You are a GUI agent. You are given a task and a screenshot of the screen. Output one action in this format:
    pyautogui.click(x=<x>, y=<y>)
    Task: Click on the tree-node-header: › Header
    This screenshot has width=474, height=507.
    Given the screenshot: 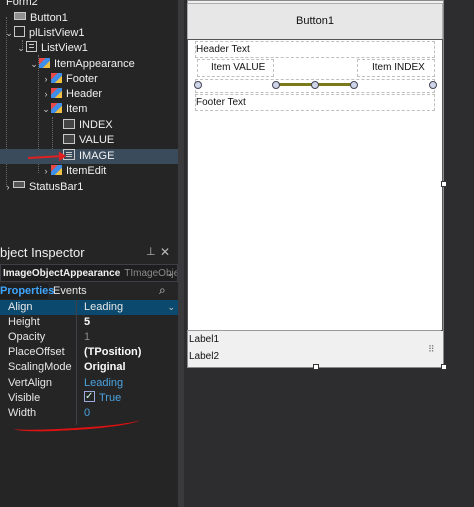 What is the action you would take?
    pyautogui.click(x=71, y=94)
    